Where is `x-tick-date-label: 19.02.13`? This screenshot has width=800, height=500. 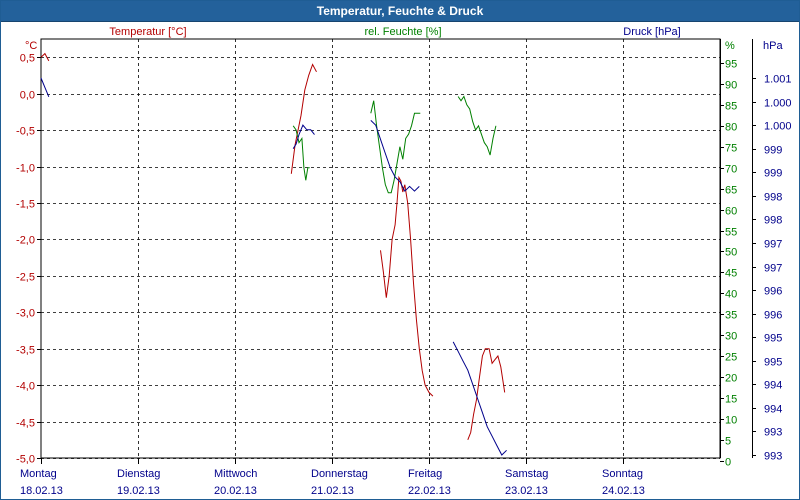 x-tick-date-label: 19.02.13 is located at coordinates (138, 491).